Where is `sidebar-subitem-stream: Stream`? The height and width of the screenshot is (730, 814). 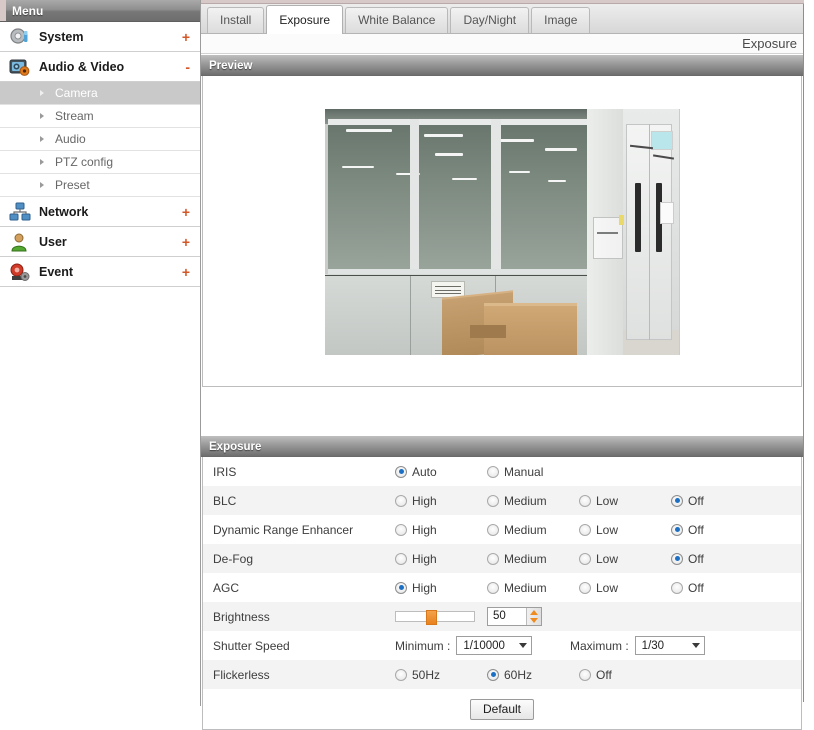 sidebar-subitem-stream: Stream is located at coordinates (100, 116).